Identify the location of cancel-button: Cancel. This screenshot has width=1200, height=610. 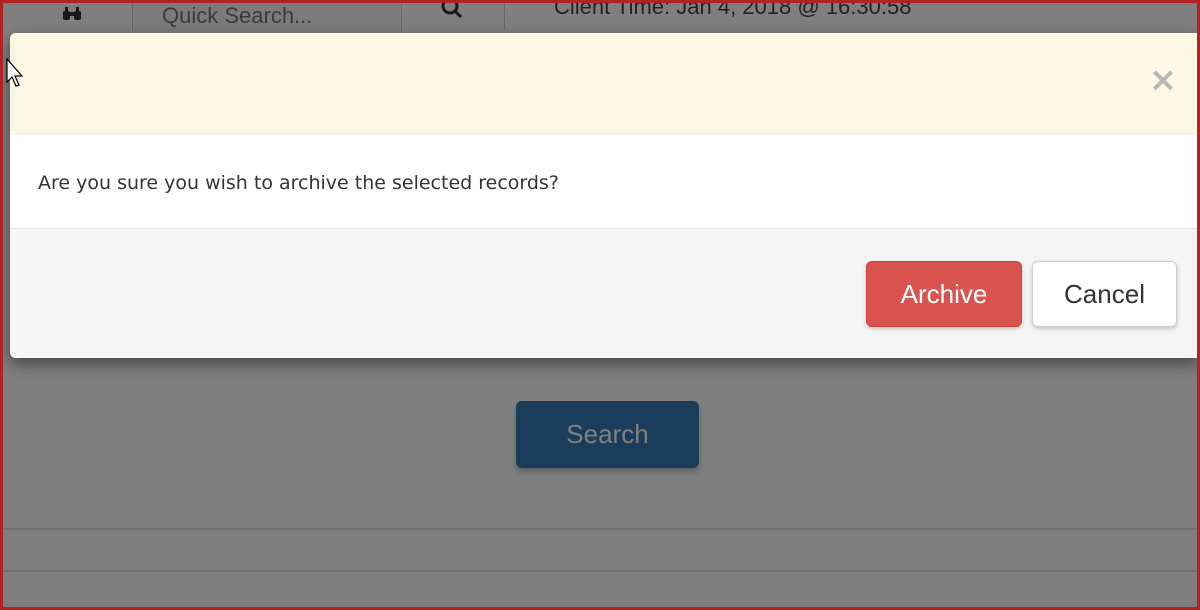
(1104, 294).